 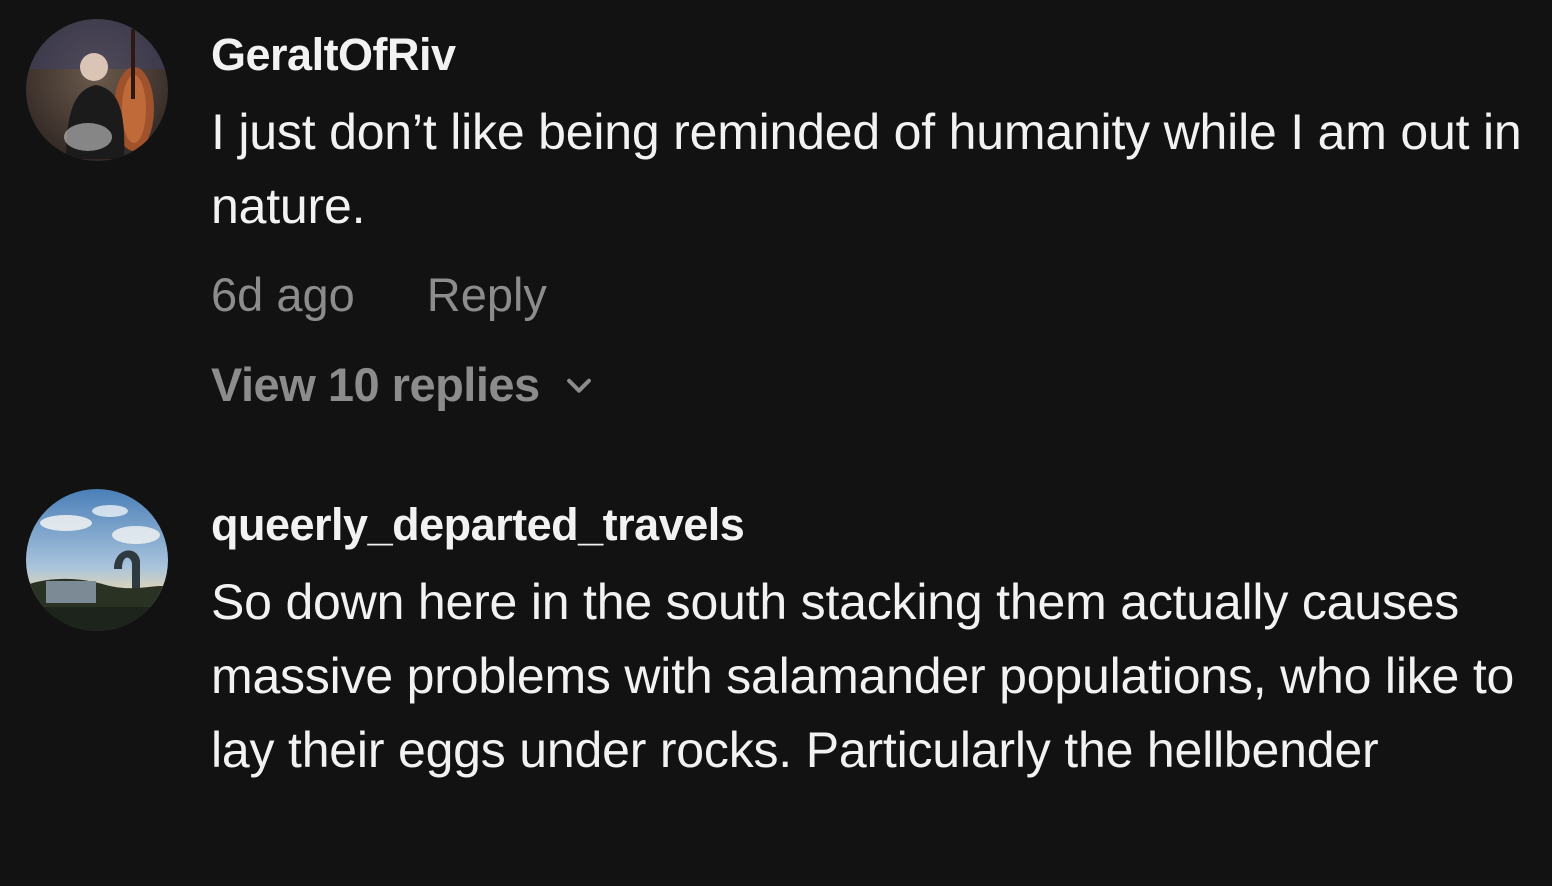 What do you see at coordinates (871, 385) in the screenshot?
I see `view-replies-button: View 10 replies` at bounding box center [871, 385].